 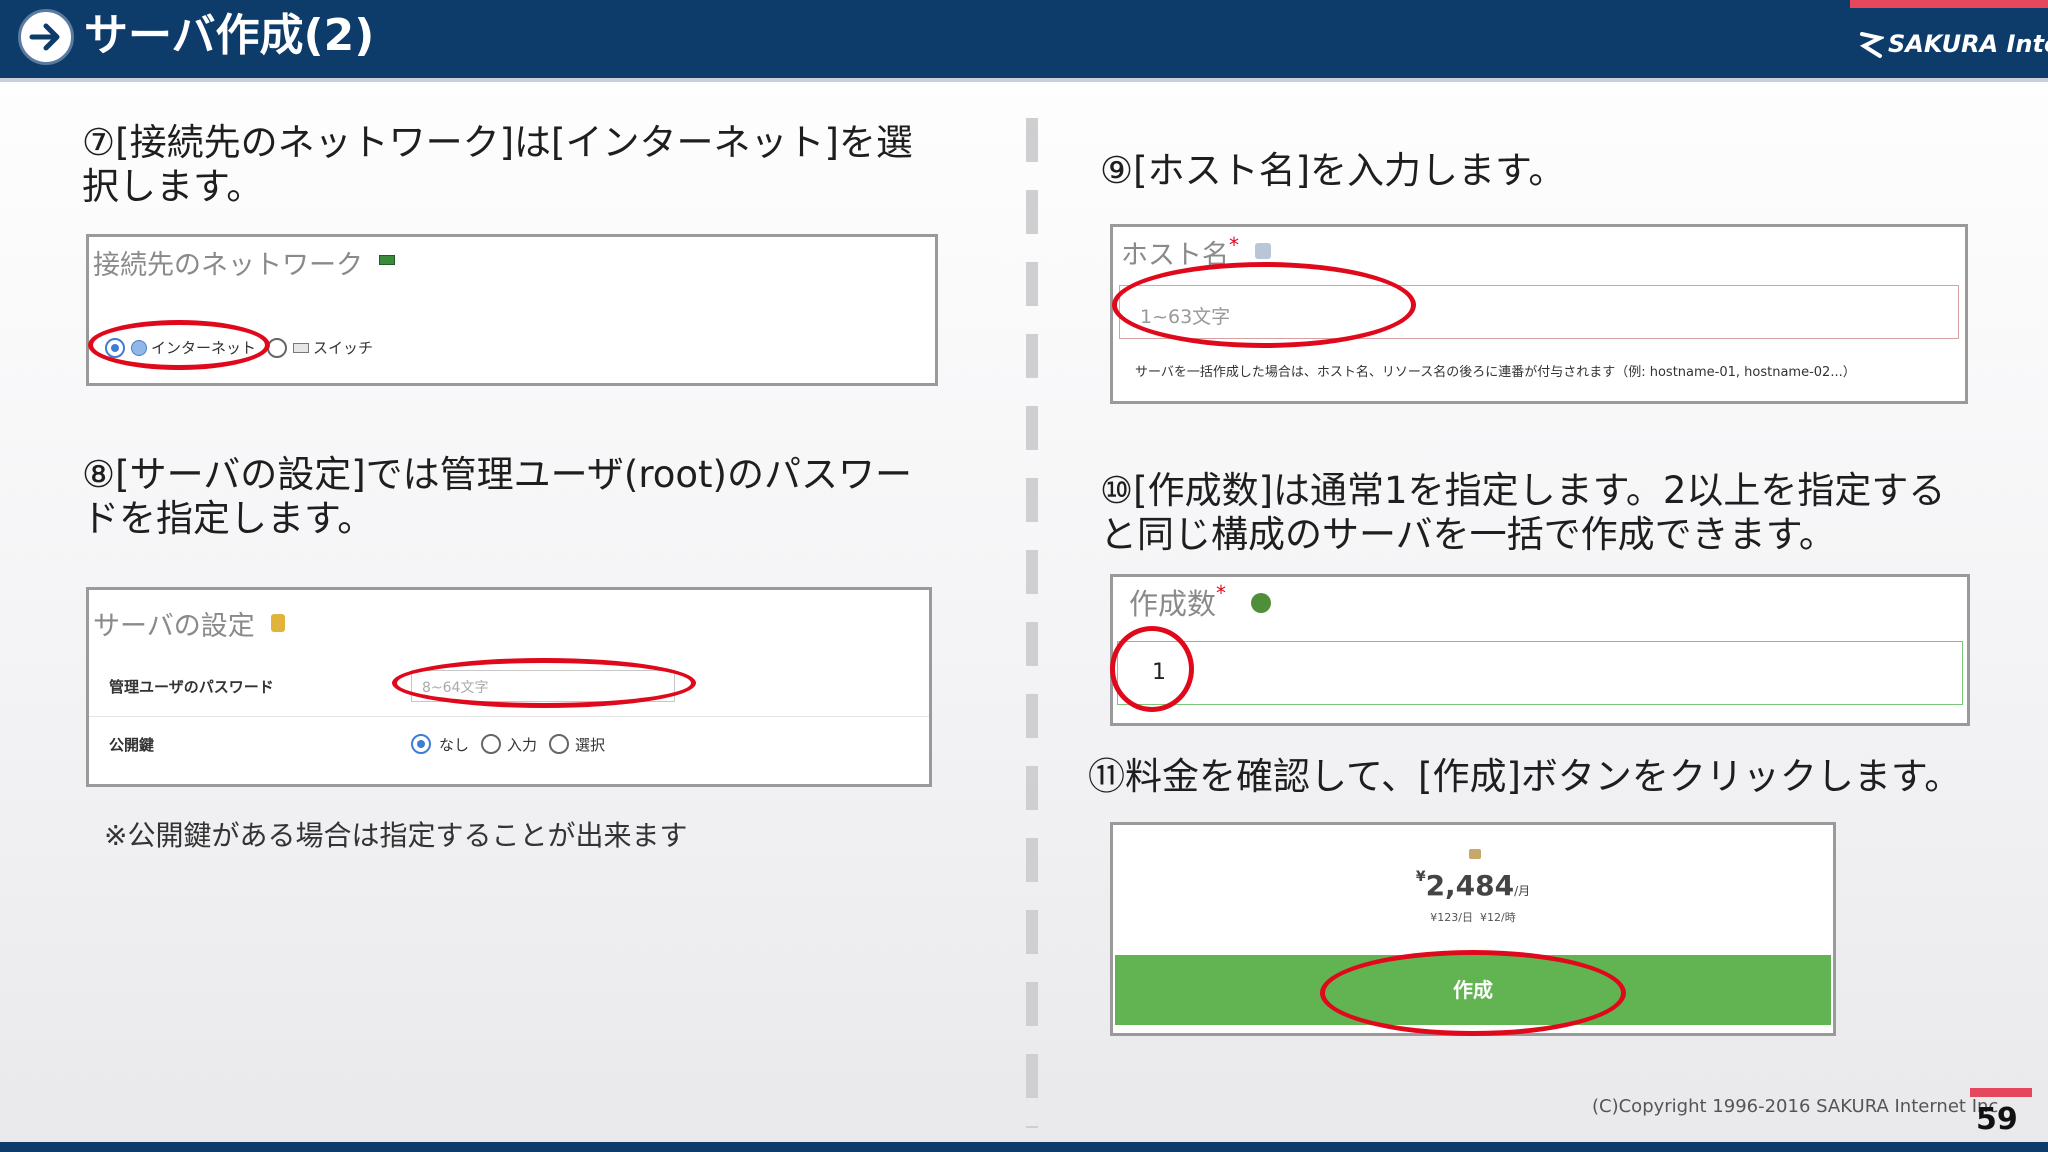 I want to click on count-panel: 作成数* 1, so click(x=1540, y=650).